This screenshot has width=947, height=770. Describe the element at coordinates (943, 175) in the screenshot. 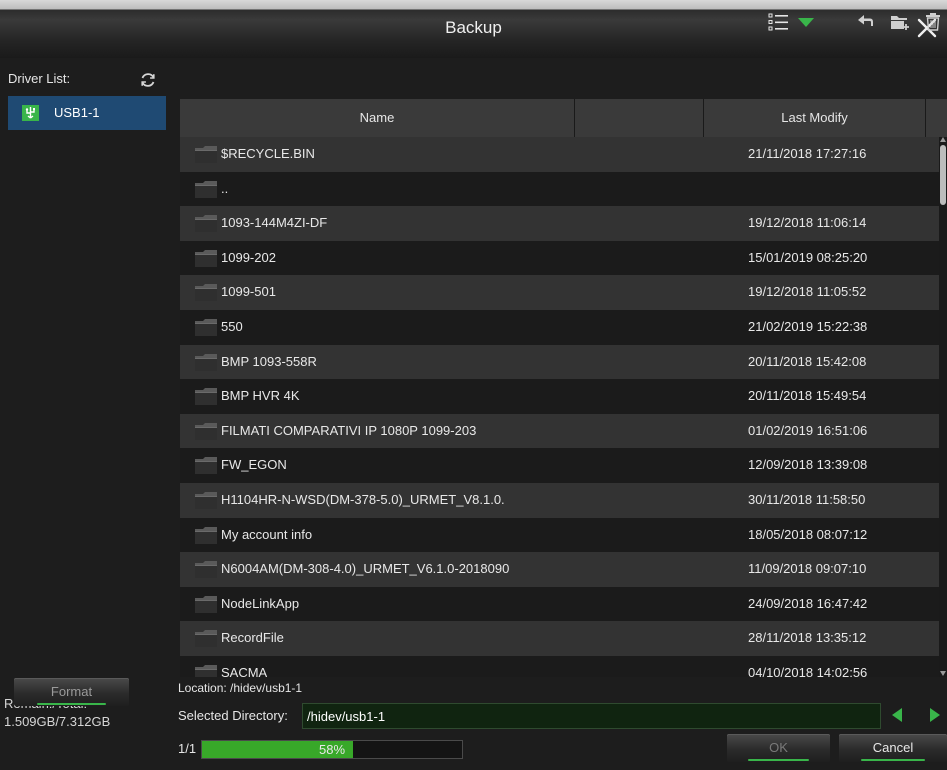

I see `scrollbar-thumb` at that location.